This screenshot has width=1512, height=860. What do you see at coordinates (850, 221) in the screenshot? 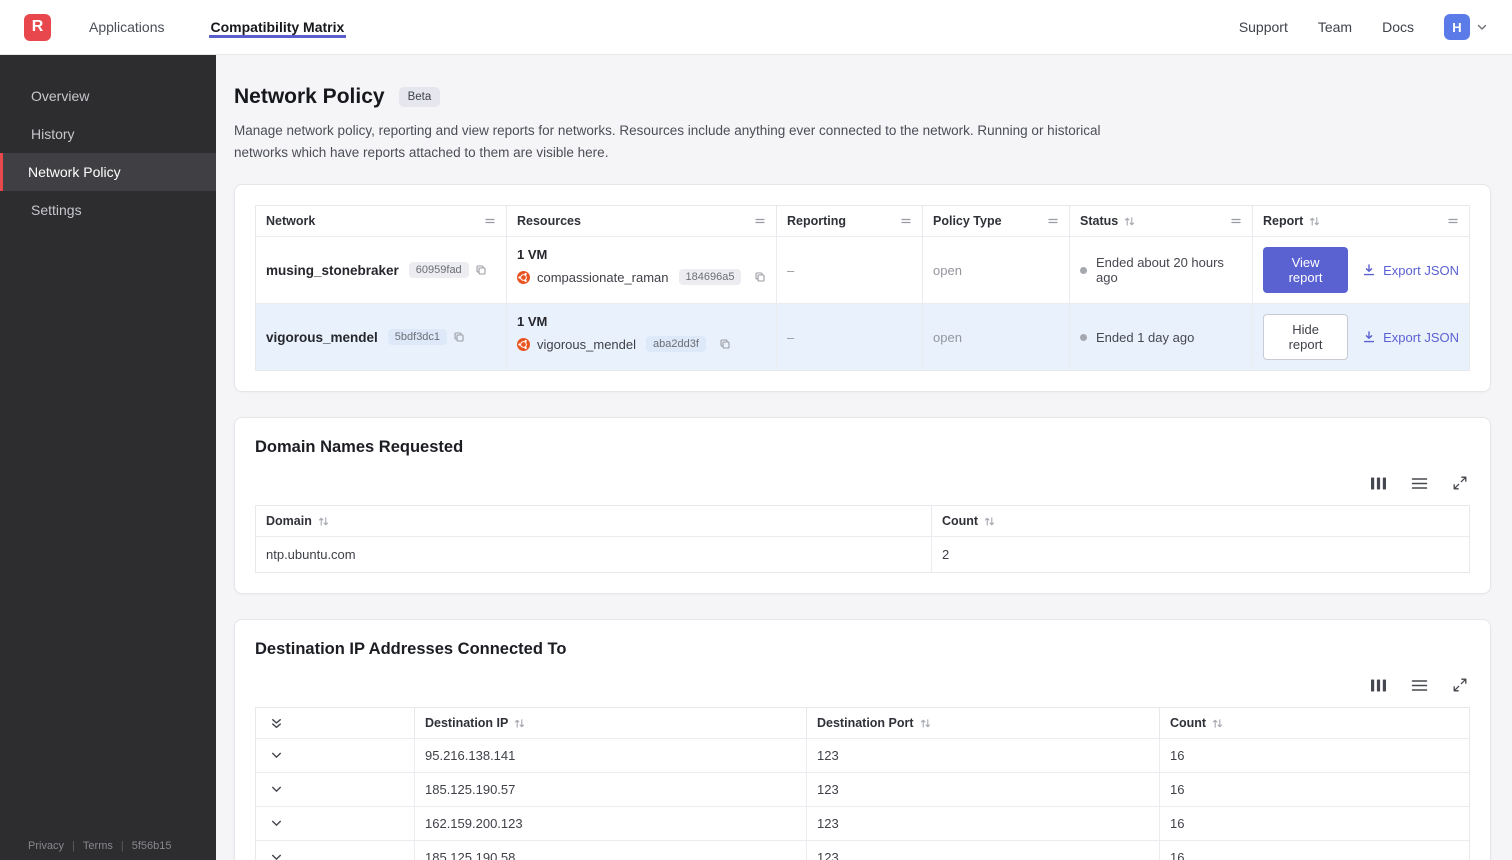
I see `column-header-reporting: Reporting` at bounding box center [850, 221].